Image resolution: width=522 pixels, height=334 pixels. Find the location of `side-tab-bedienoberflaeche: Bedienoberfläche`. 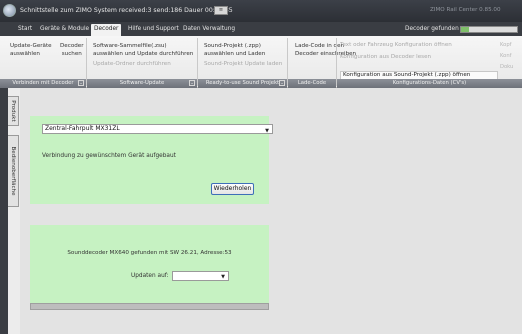

side-tab-bedienoberflaeche: Bedienoberfläche is located at coordinates (13, 171).